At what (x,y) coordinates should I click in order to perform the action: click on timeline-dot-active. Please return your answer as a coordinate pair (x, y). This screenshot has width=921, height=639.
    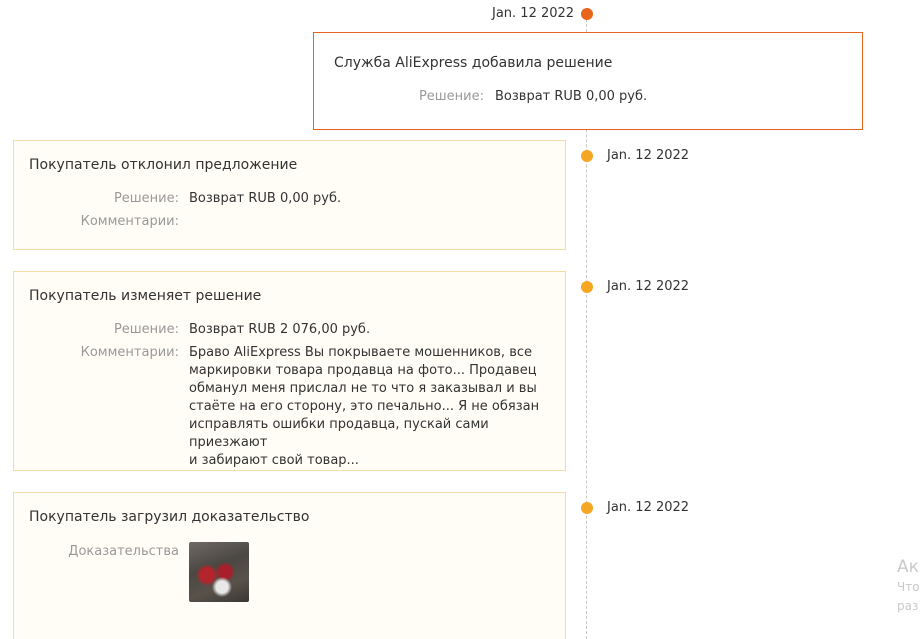
    Looking at the image, I should click on (587, 14).